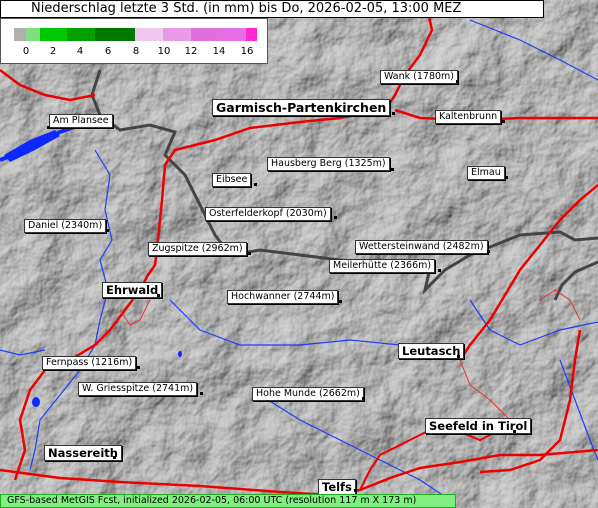 Image resolution: width=598 pixels, height=508 pixels. Describe the element at coordinates (337, 487) in the screenshot. I see `place-label-telfs: Telfs` at that location.